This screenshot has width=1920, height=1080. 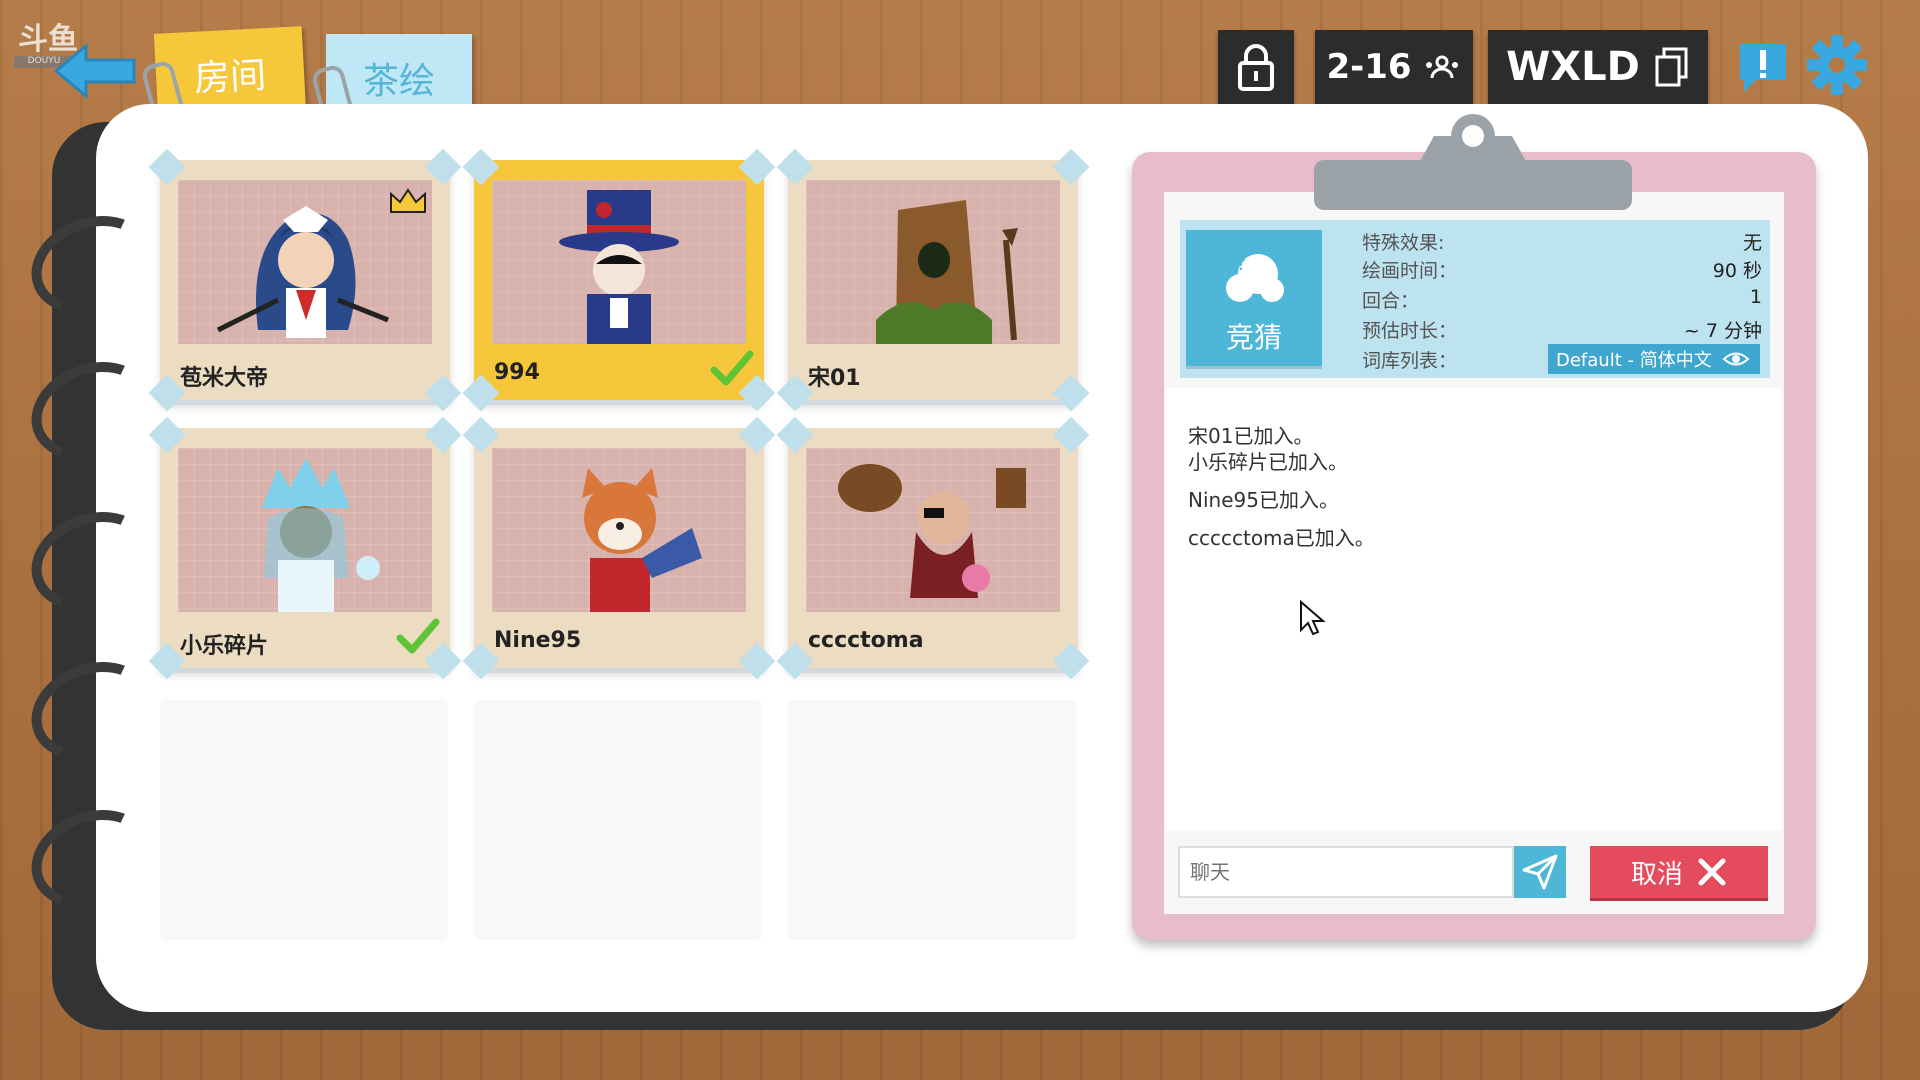 I want to click on player-card: 苞米大帝, so click(x=305, y=280).